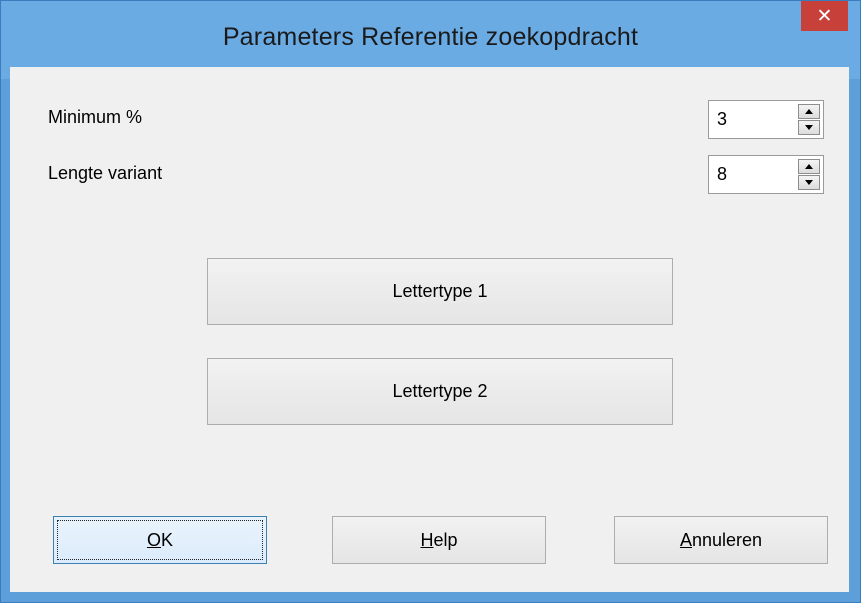 This screenshot has width=861, height=603. I want to click on lettertype-2-label: Lettertype 2, so click(440, 391).